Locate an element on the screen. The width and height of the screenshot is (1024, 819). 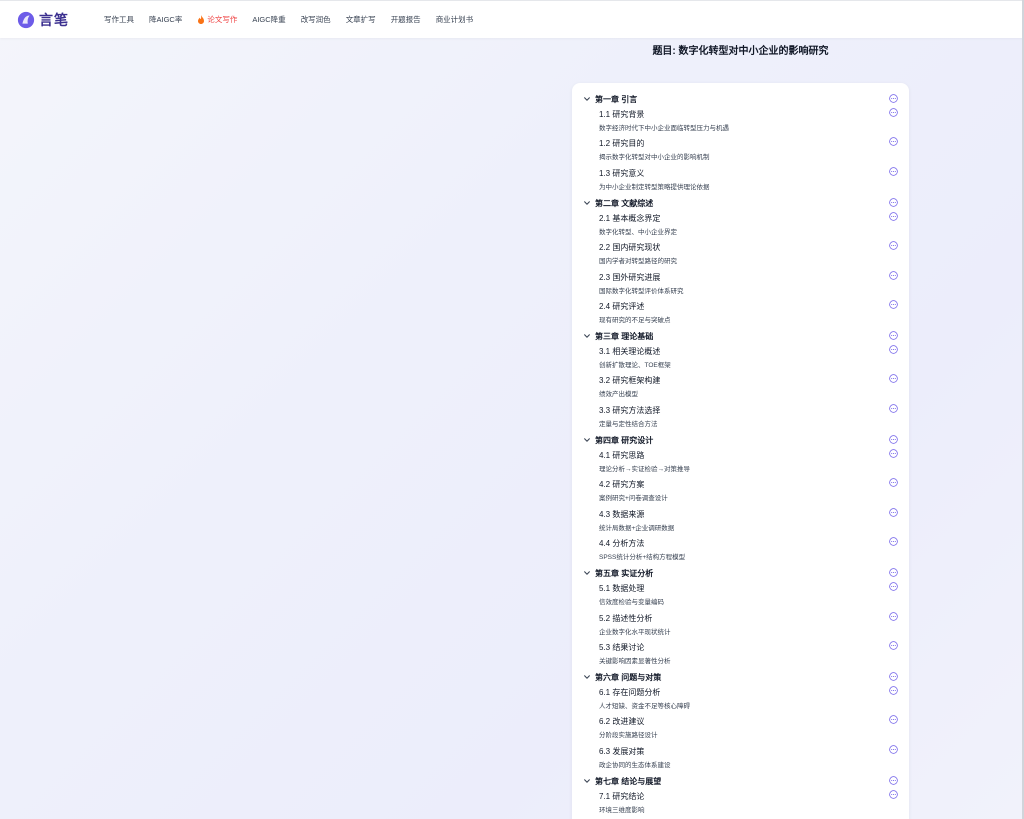
section-title: 3.1 相关理论概述 is located at coordinates (630, 352).